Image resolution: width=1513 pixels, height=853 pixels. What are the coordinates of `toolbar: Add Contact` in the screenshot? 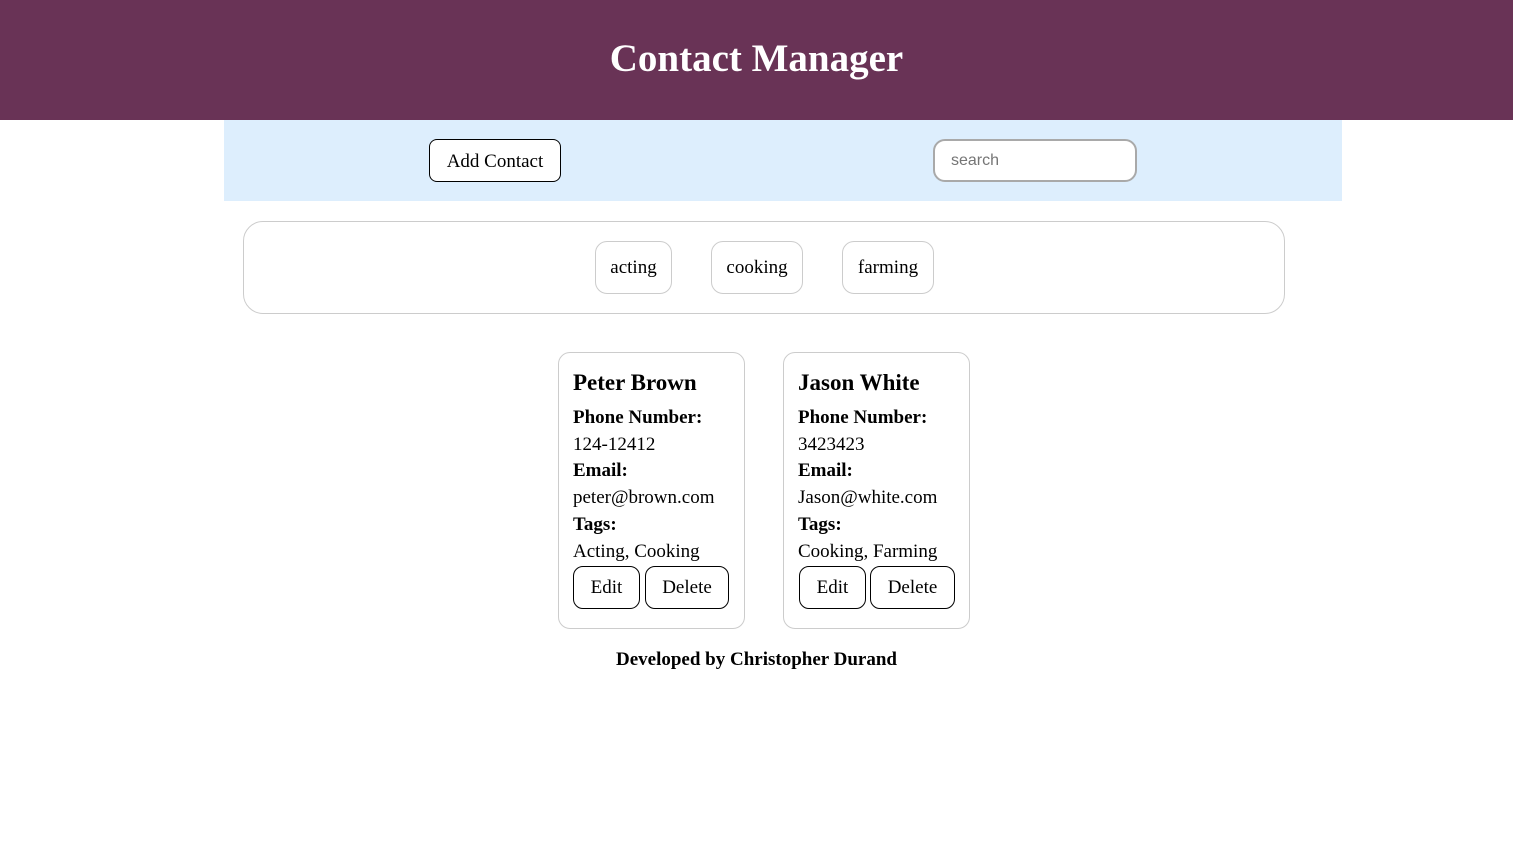 It's located at (783, 160).